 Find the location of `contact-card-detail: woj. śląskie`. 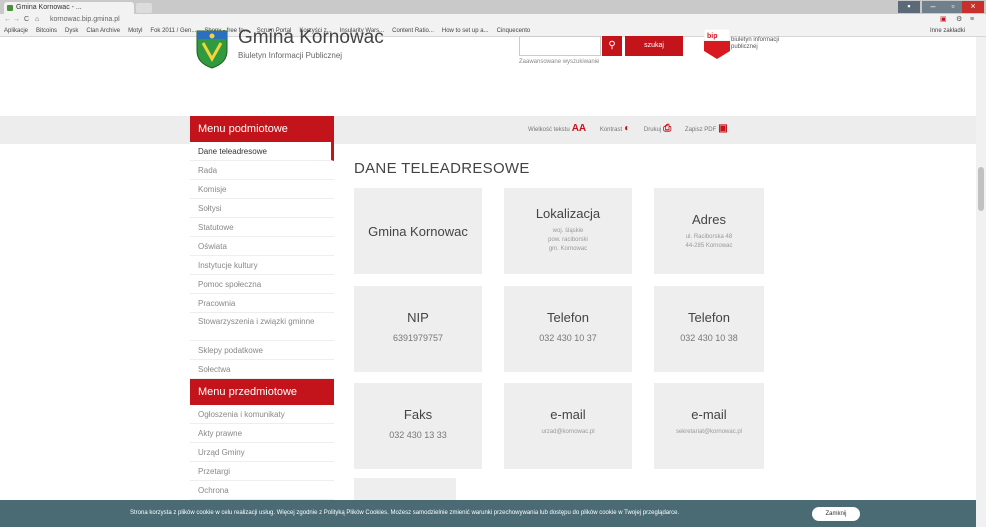

contact-card-detail: woj. śląskie is located at coordinates (568, 231).